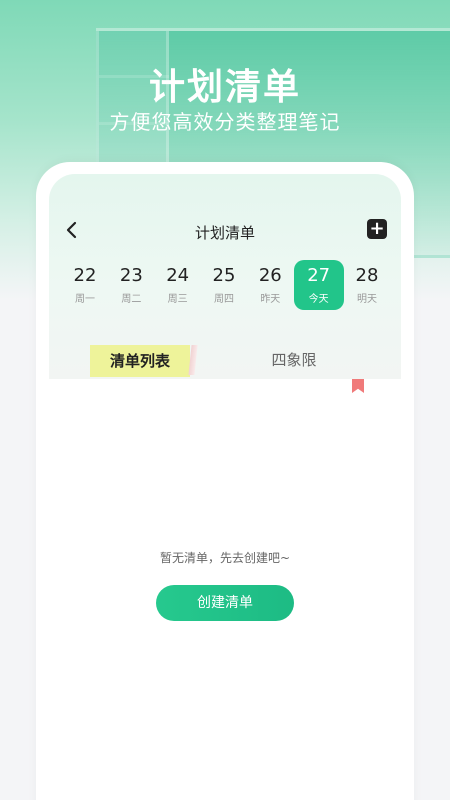  What do you see at coordinates (366, 299) in the screenshot?
I see `day-label: 明天` at bounding box center [366, 299].